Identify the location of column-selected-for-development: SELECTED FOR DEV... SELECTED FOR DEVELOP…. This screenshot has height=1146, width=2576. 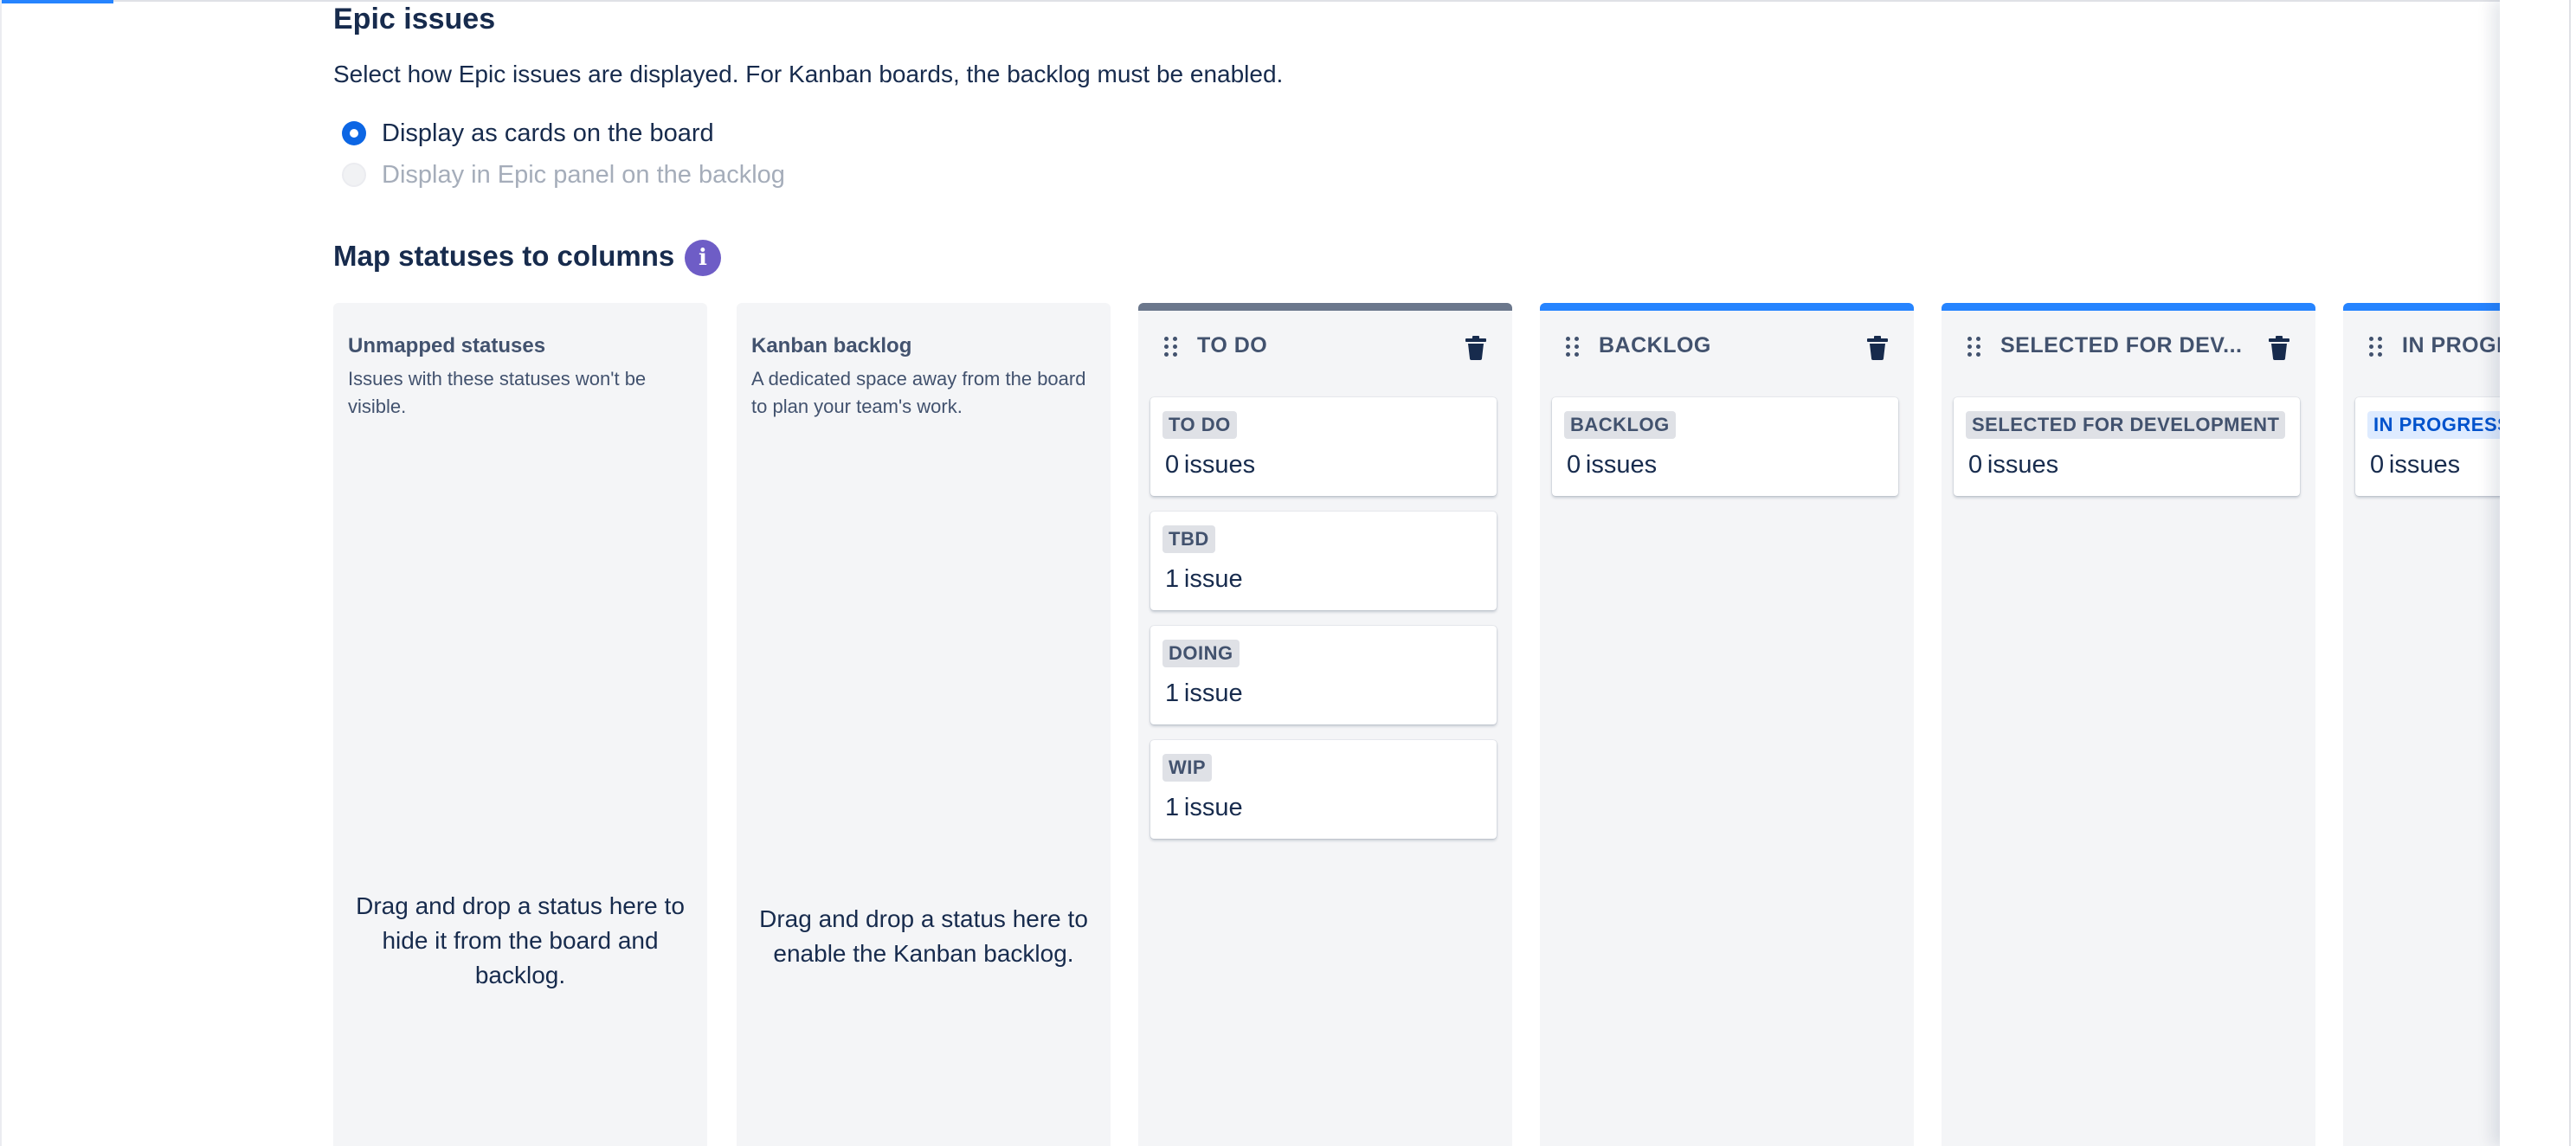
(2128, 724).